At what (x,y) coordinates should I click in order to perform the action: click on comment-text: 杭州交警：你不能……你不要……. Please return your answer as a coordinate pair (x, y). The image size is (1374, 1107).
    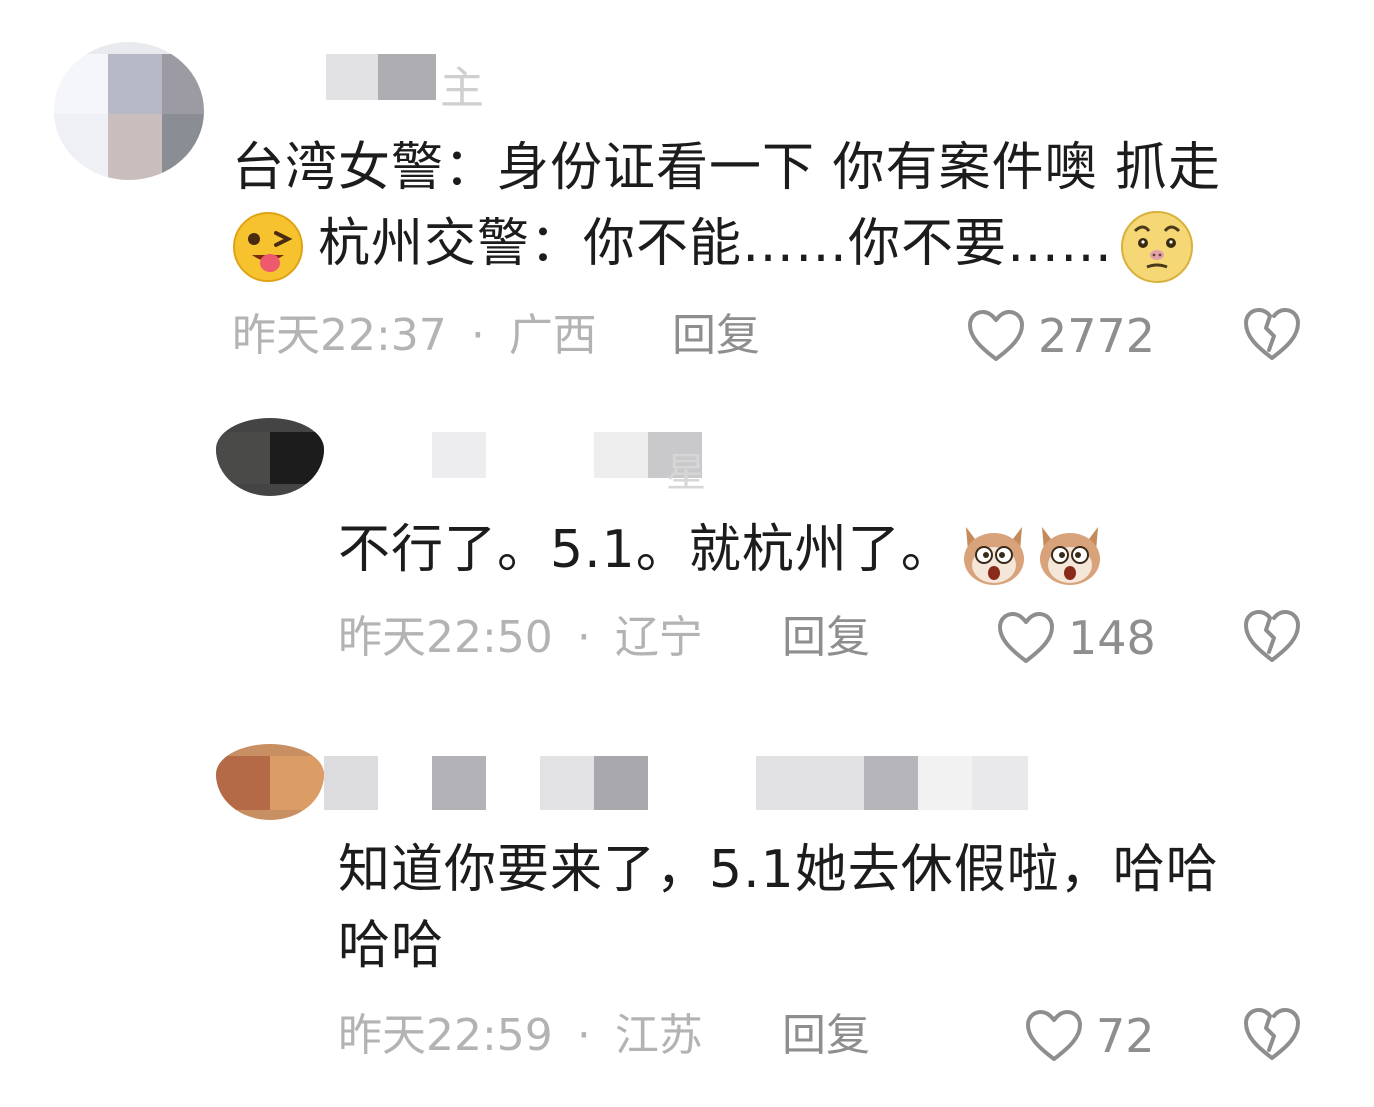
    Looking at the image, I should click on (716, 244).